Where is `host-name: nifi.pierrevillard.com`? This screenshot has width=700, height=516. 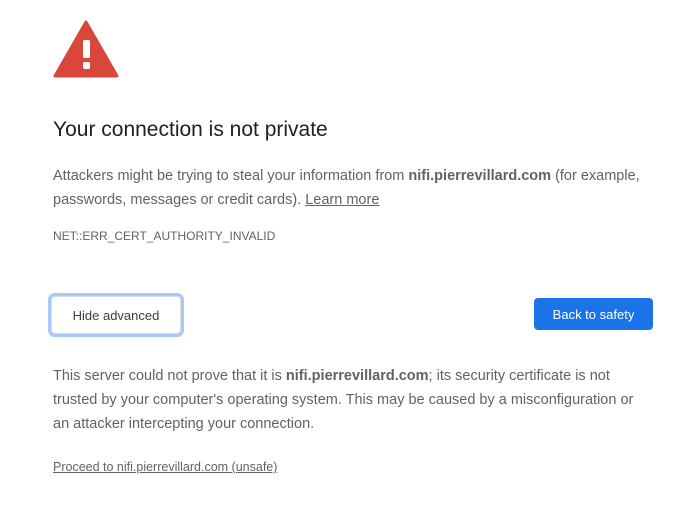
host-name: nifi.pierrevillard.com is located at coordinates (480, 176).